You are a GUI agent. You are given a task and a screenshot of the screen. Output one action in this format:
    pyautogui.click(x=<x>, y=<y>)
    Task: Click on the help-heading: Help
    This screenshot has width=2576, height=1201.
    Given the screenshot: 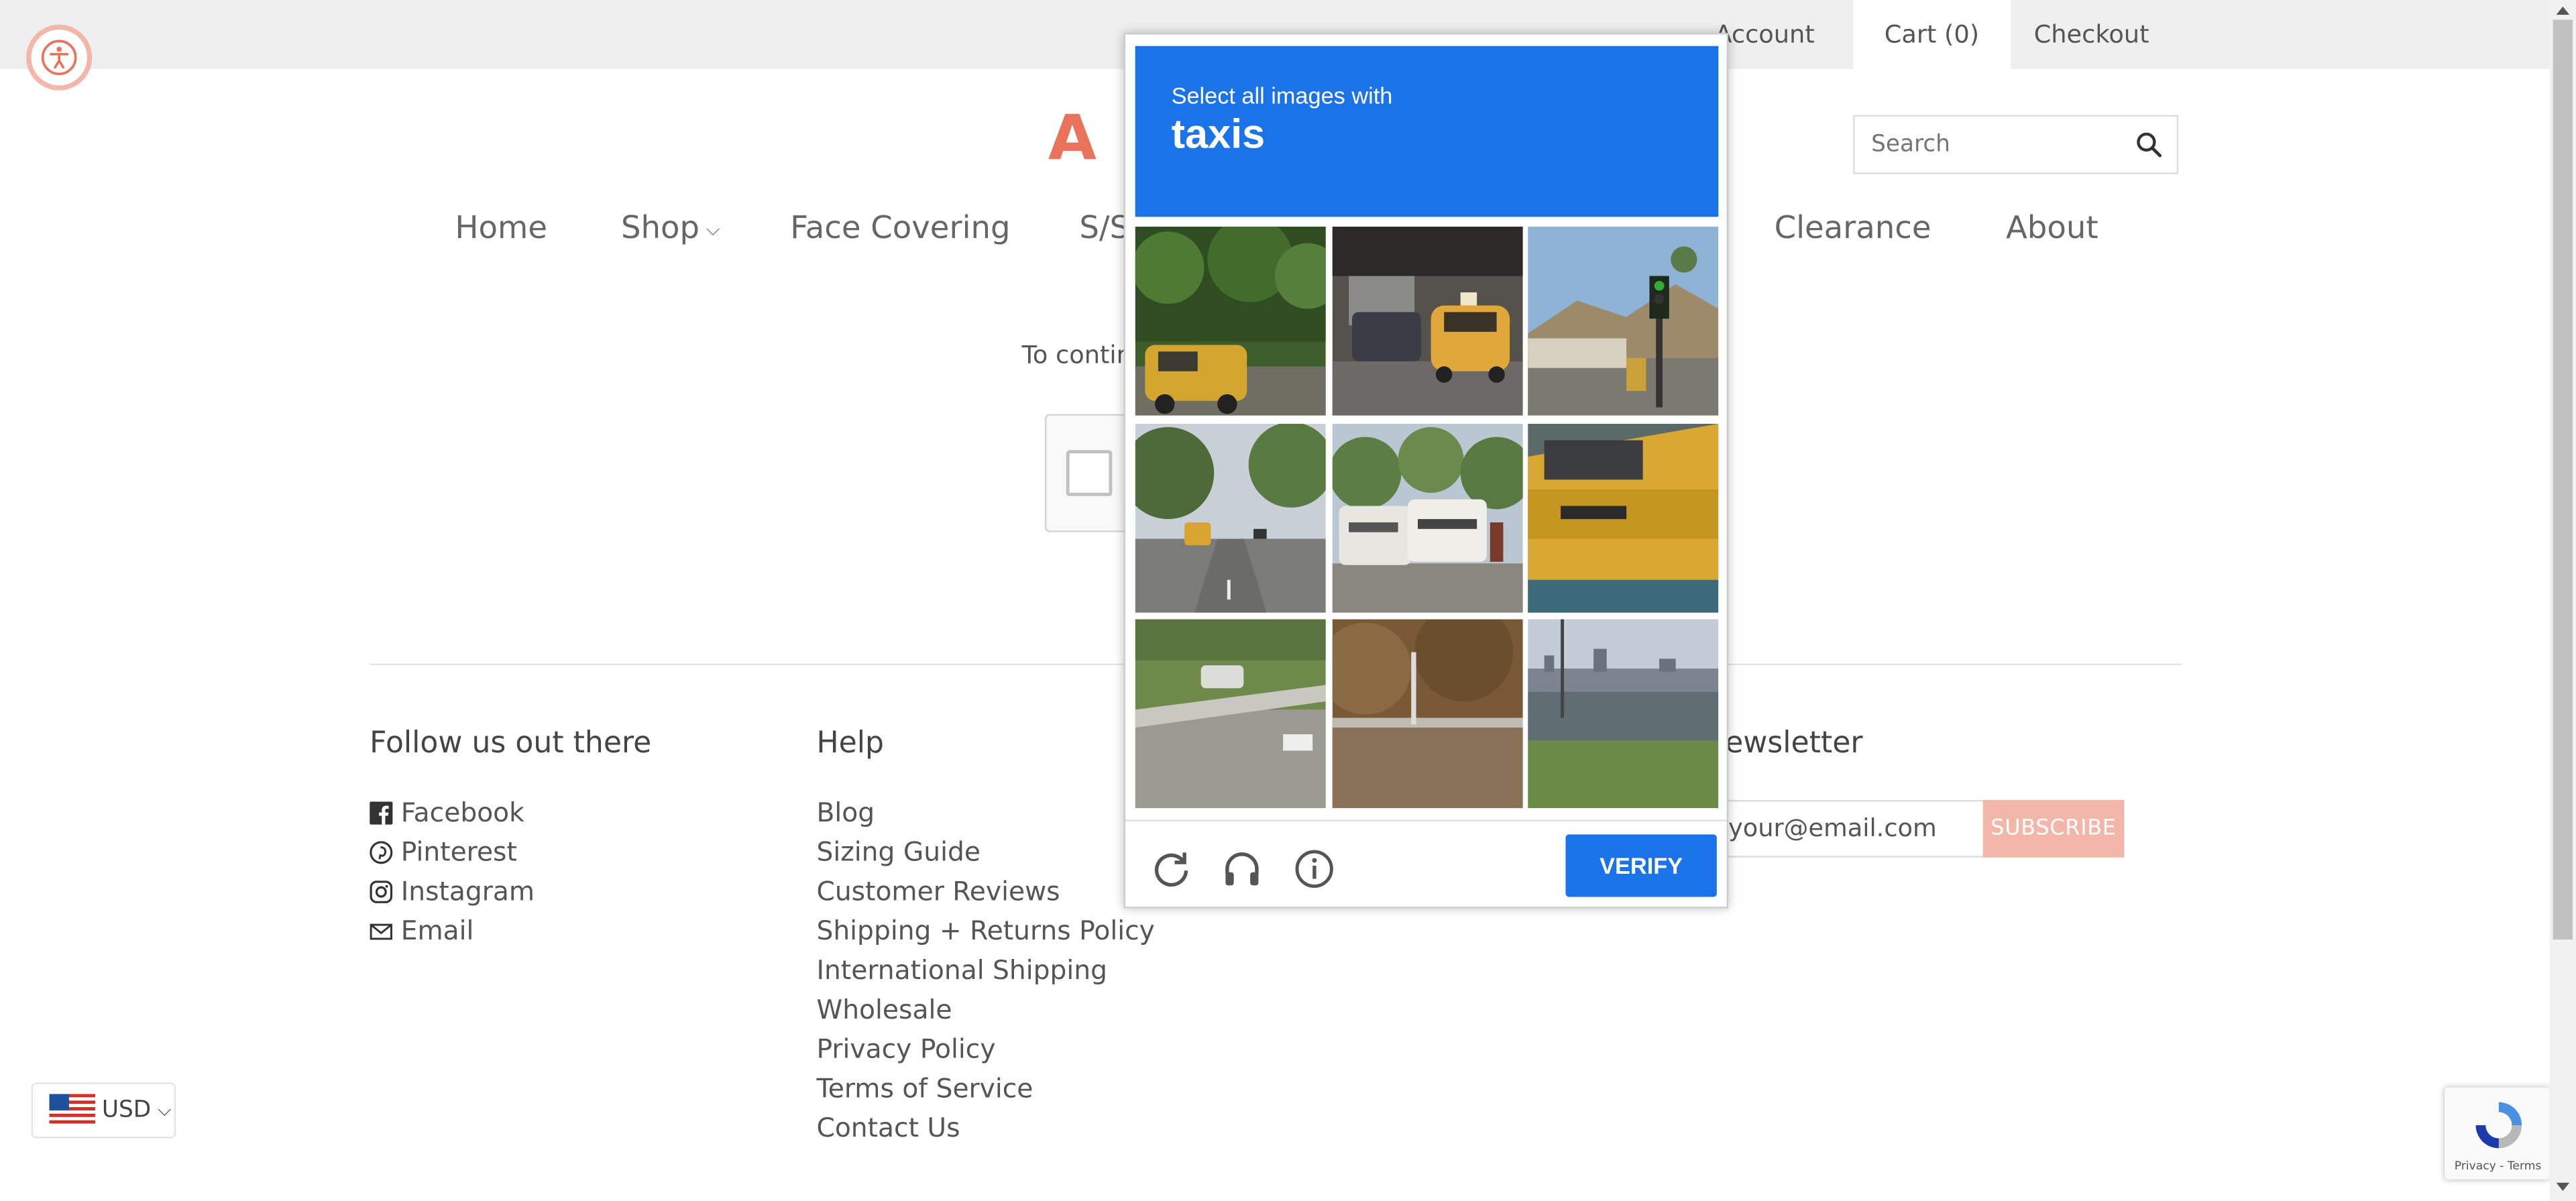 What is the action you would take?
    pyautogui.click(x=850, y=743)
    